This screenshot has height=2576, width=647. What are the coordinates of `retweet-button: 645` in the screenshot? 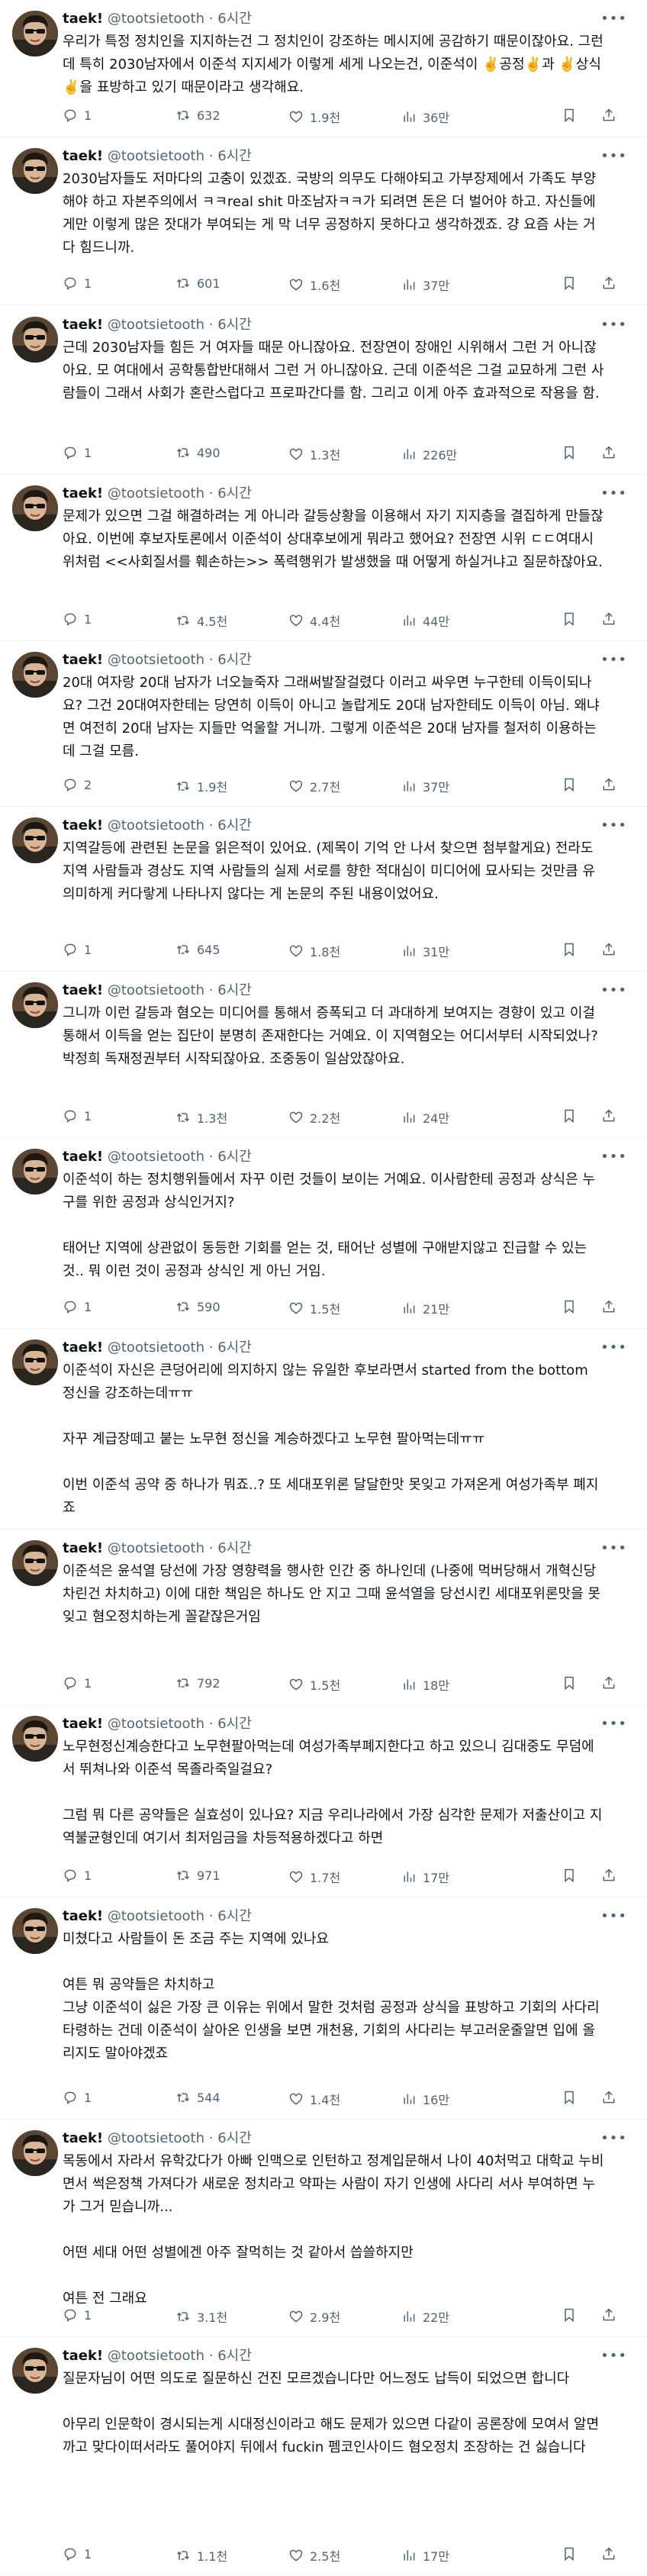 It's located at (197, 950).